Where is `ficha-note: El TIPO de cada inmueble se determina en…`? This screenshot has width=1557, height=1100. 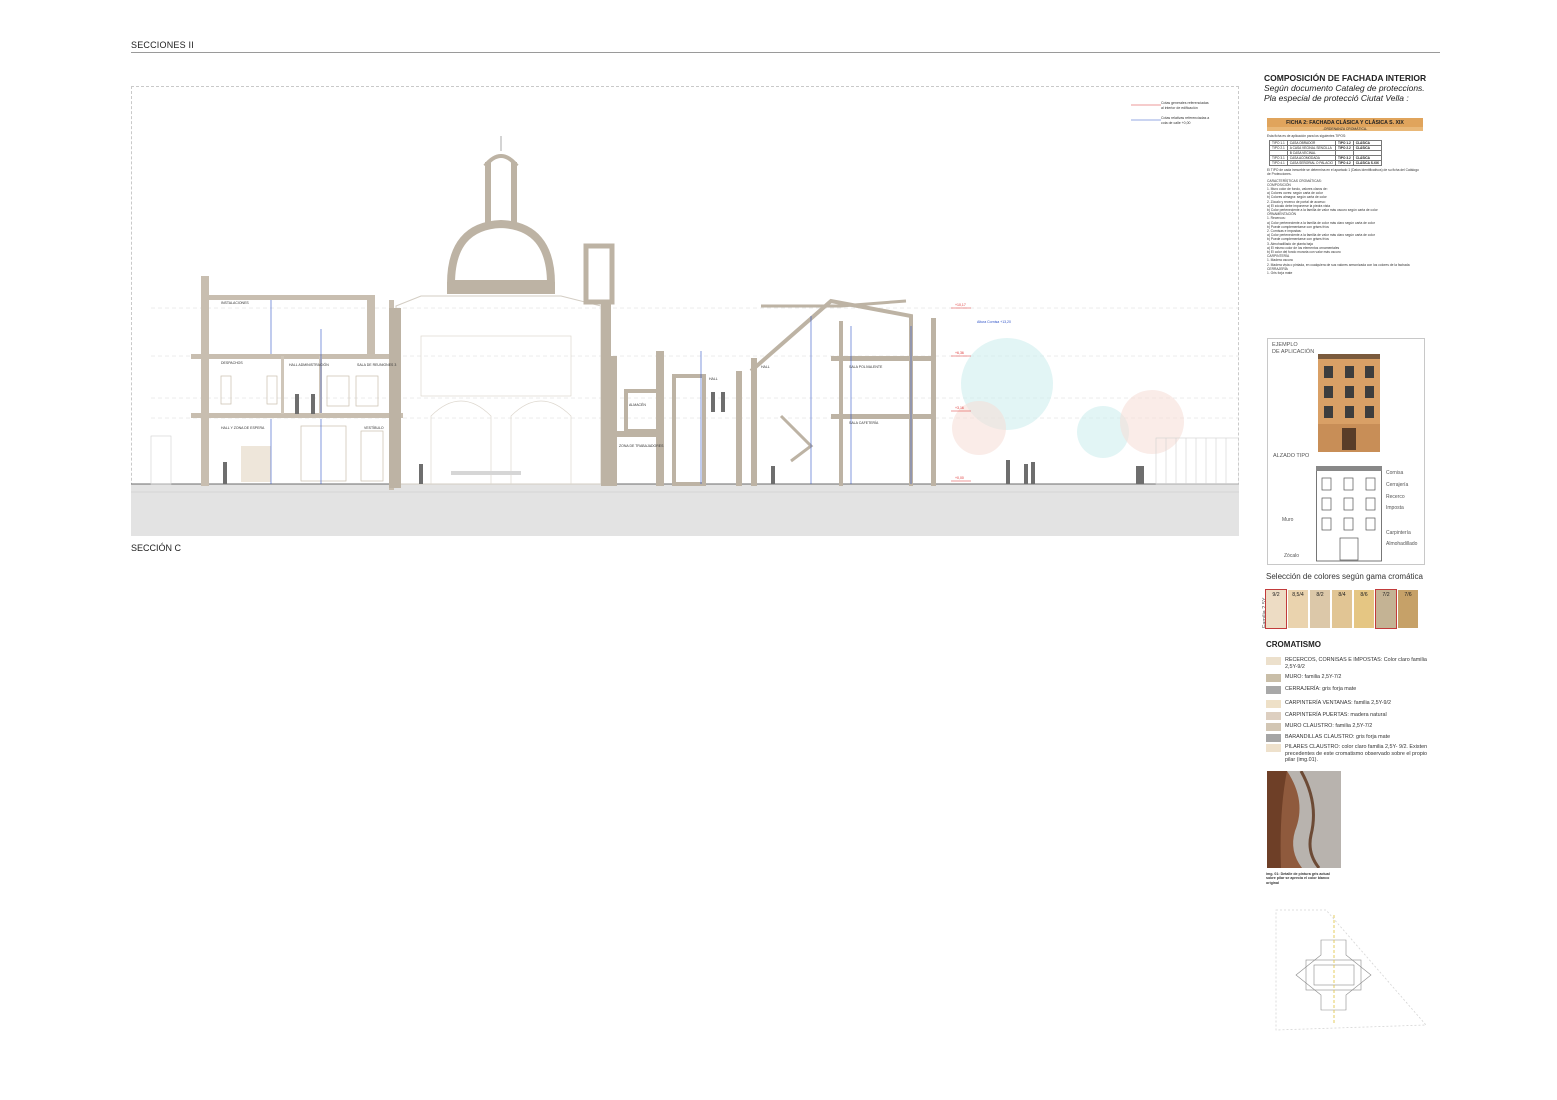 ficha-note: El TIPO de cada inmueble se determina en… is located at coordinates (1343, 172).